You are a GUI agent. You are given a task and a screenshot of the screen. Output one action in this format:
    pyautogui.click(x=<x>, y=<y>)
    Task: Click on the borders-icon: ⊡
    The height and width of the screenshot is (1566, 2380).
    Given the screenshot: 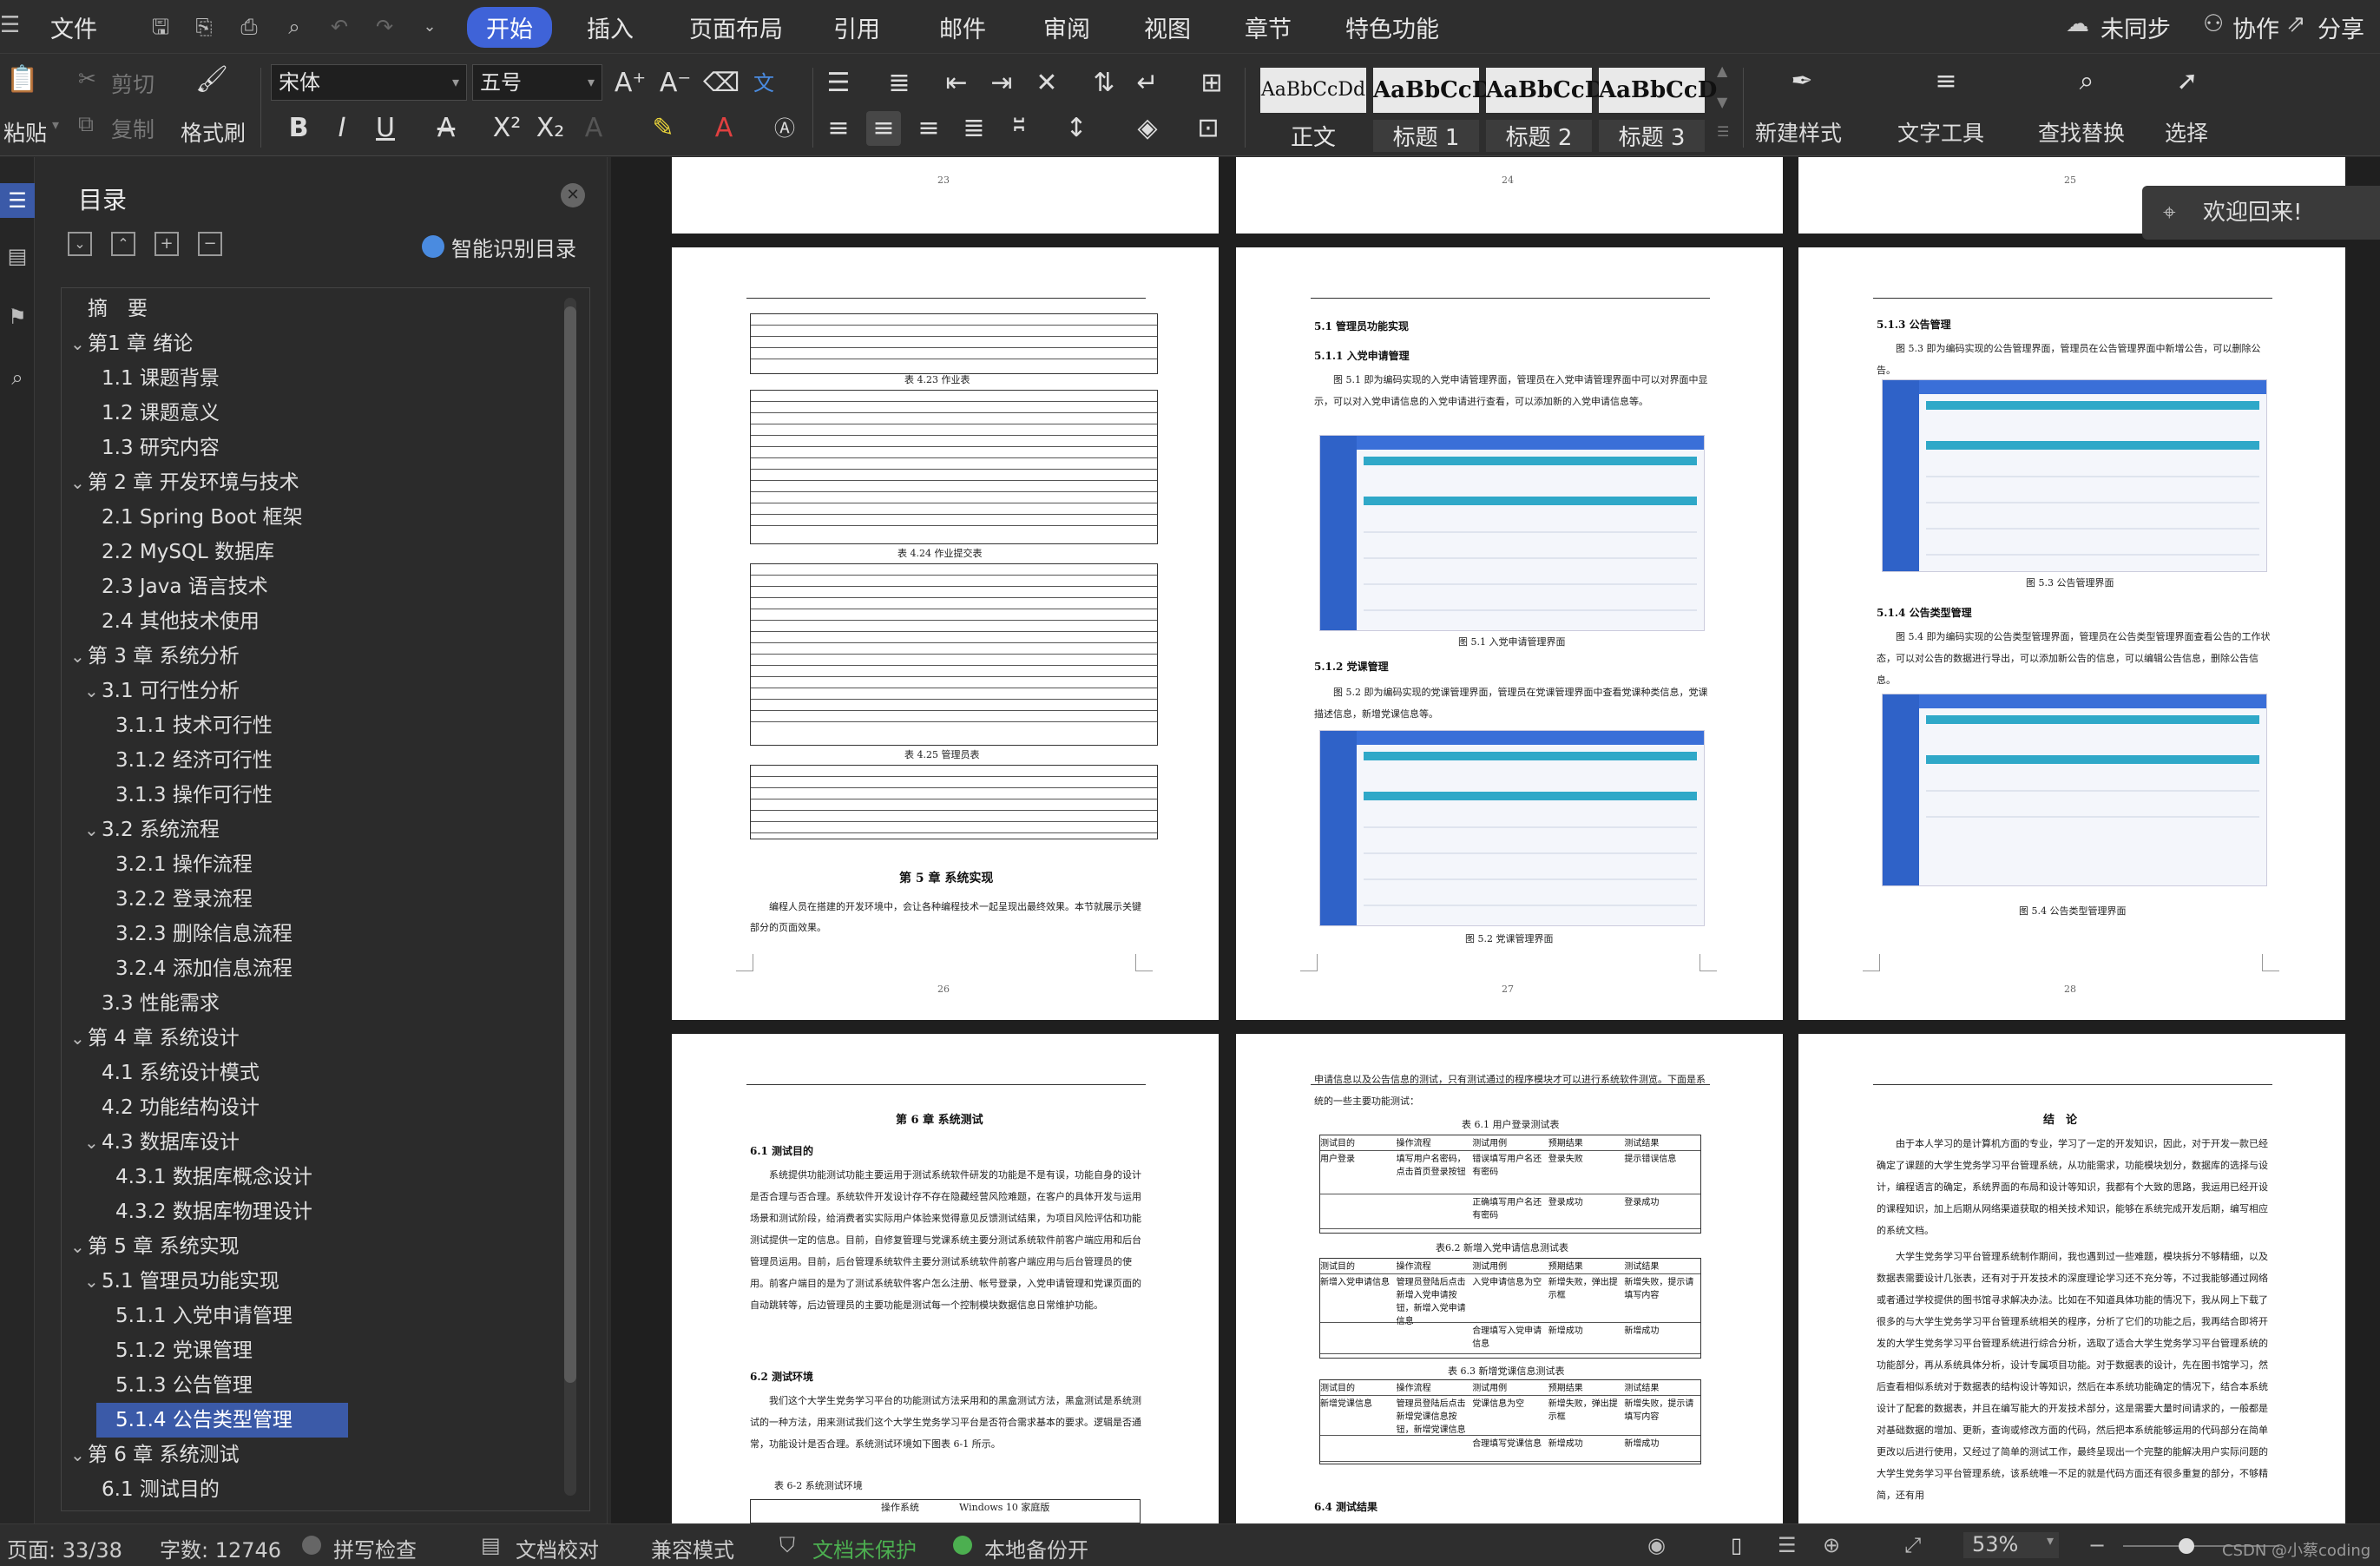 What is the action you would take?
    pyautogui.click(x=1208, y=128)
    